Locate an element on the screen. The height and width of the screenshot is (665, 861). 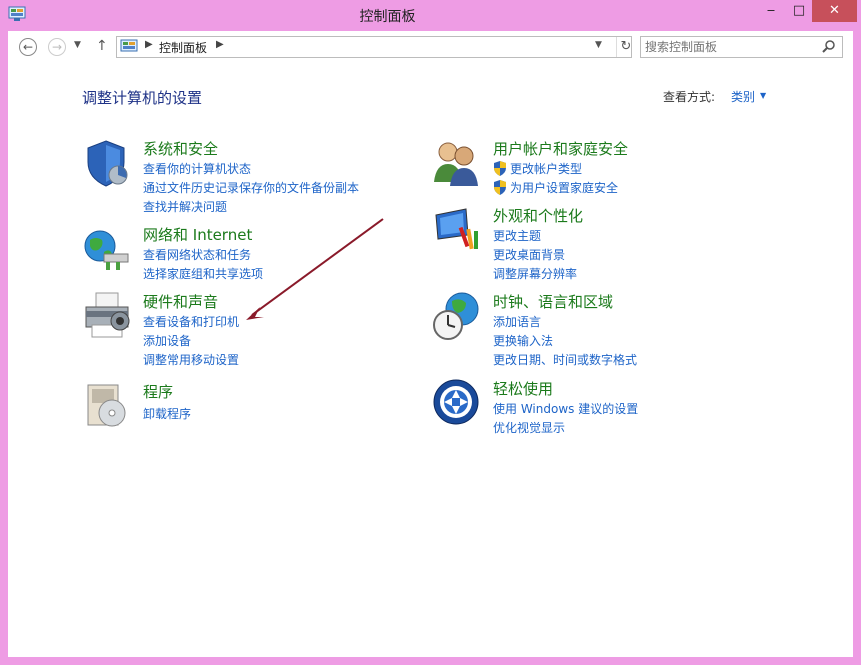
window-title: 控制面板 is located at coordinates (387, 17).